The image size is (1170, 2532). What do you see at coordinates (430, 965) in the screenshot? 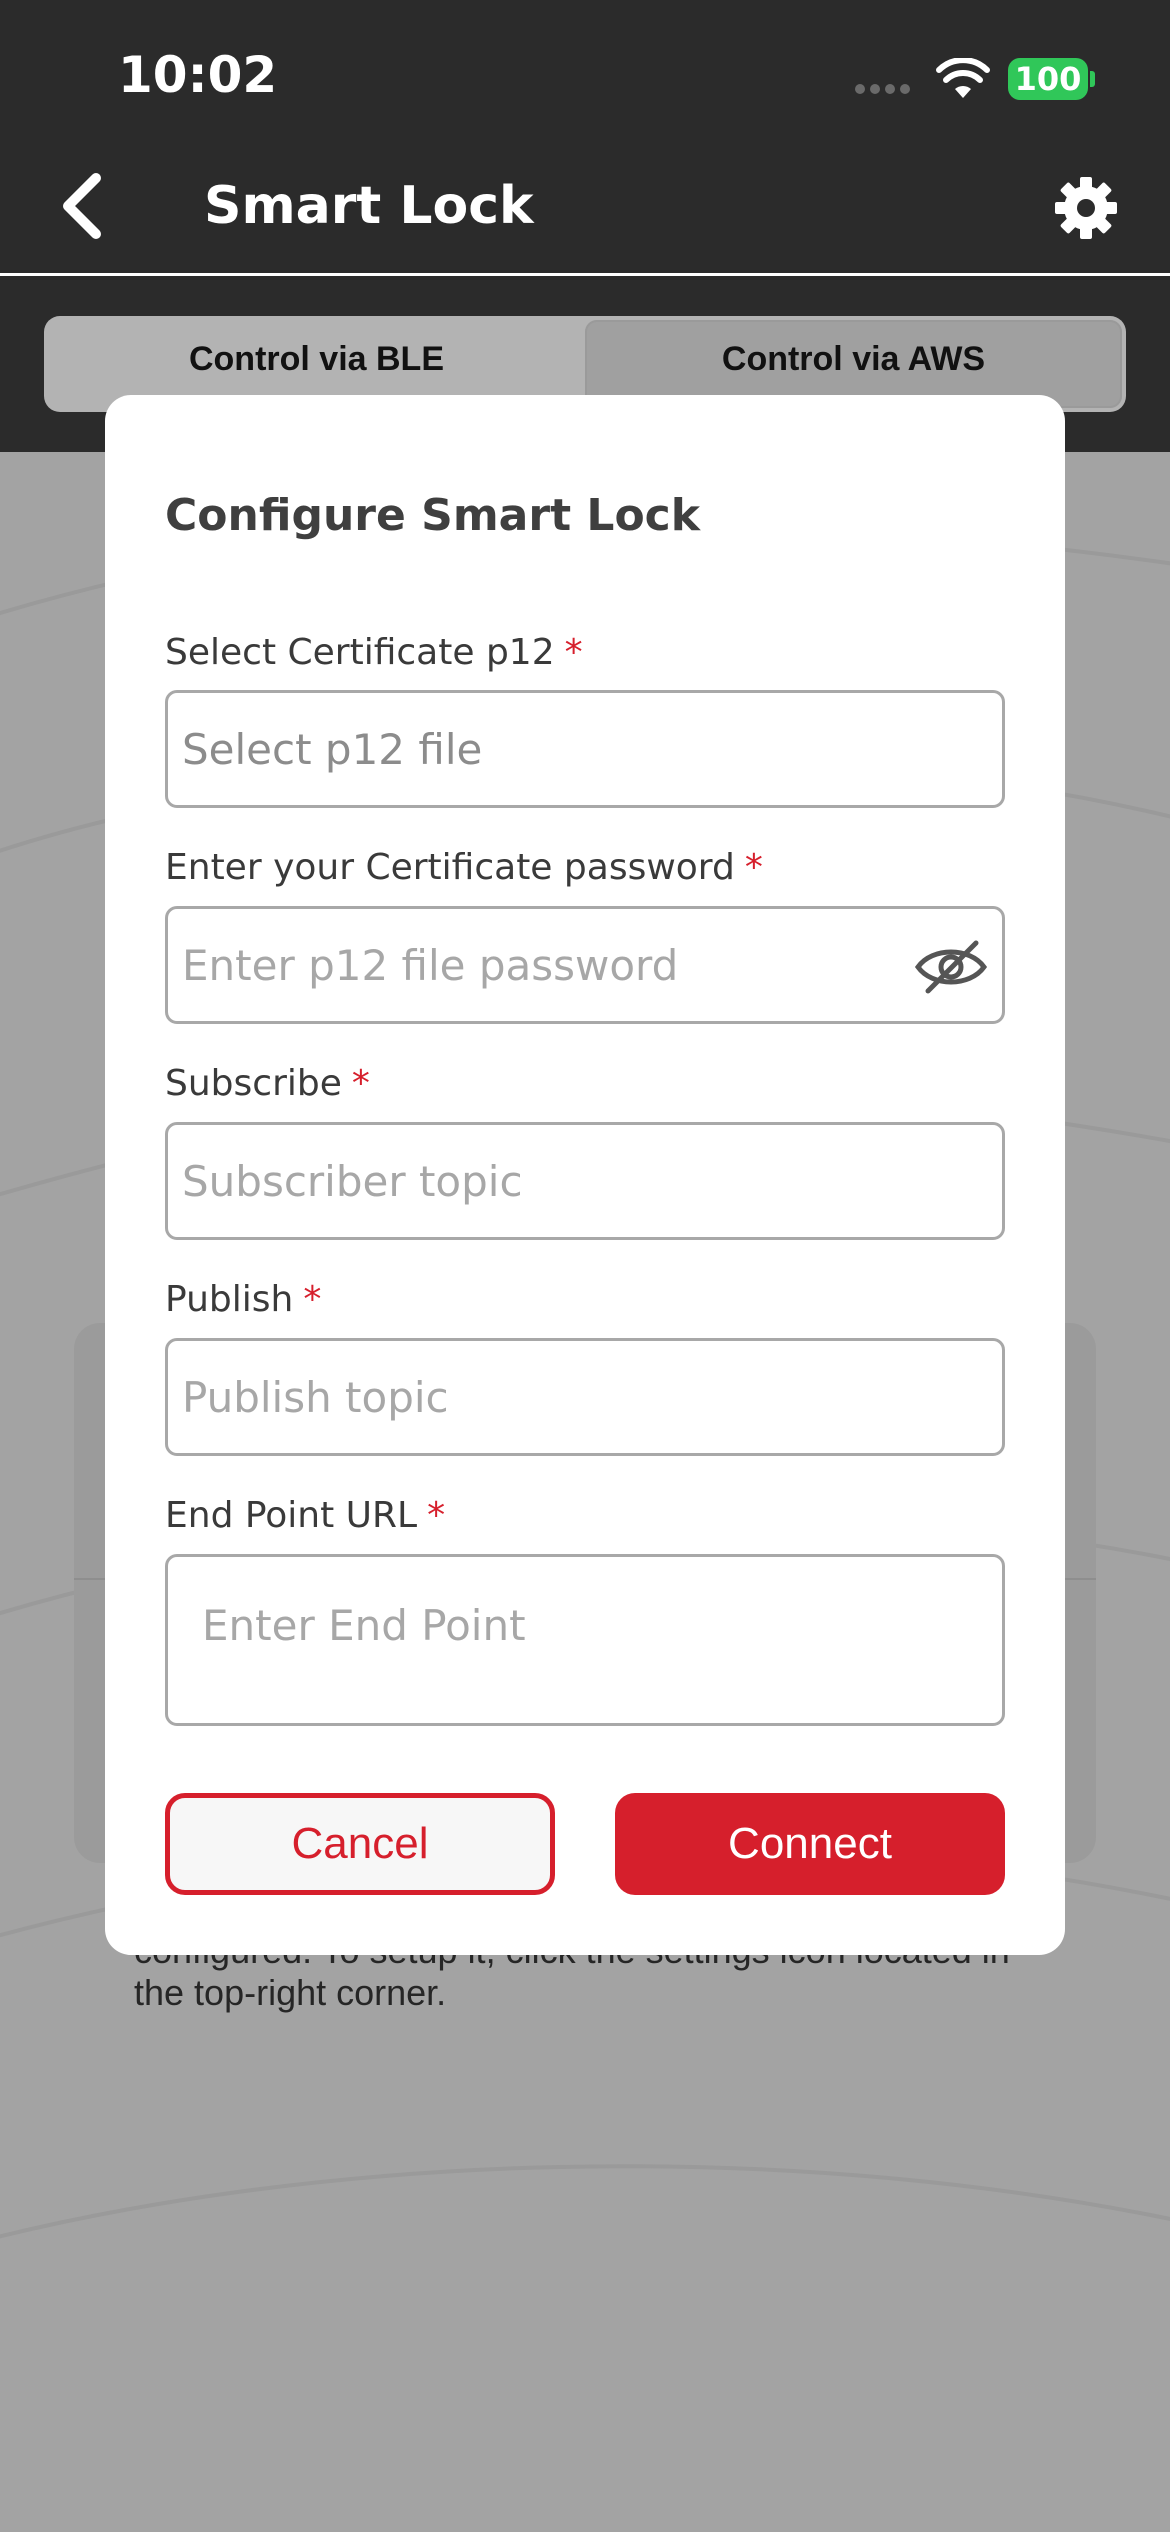
I see `password-placeholder: Enter p12 file password` at bounding box center [430, 965].